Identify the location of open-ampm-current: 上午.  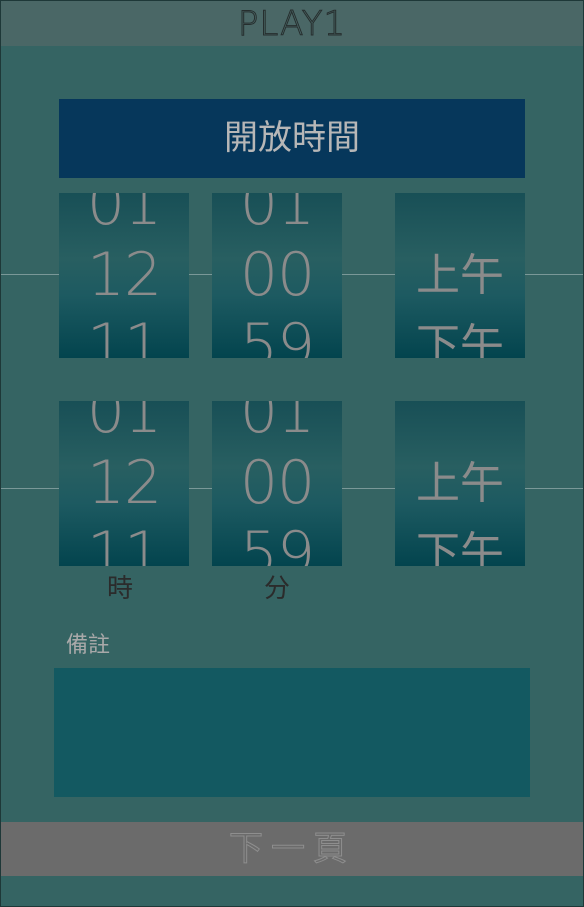
(460, 275).